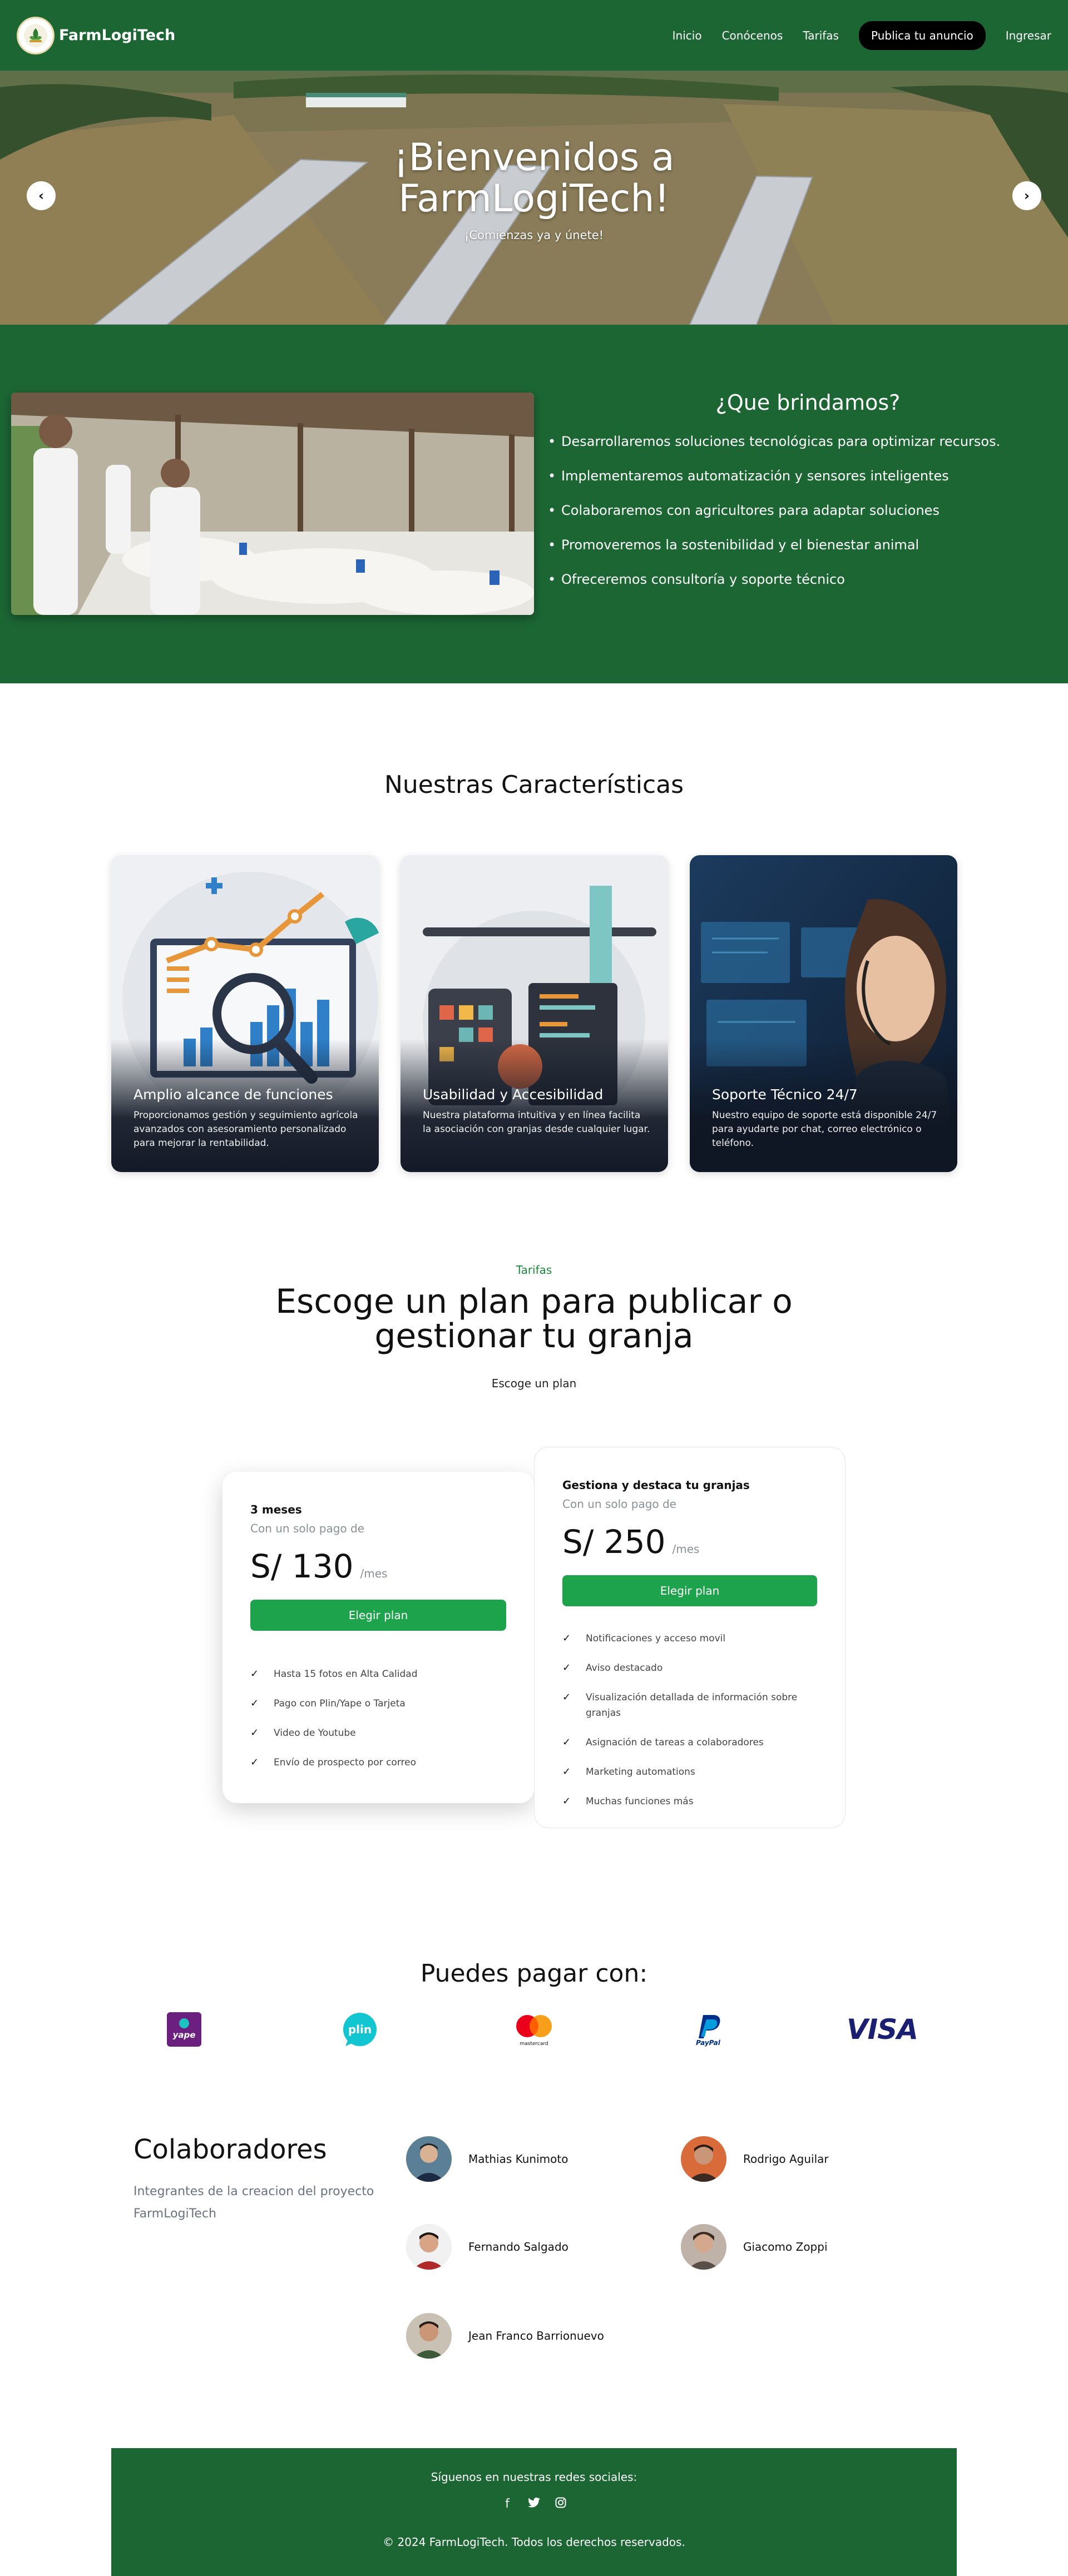 This screenshot has height=2576, width=1068. Describe the element at coordinates (640, 1801) in the screenshot. I see `plan-feature-text: Muchas funciones más` at that location.